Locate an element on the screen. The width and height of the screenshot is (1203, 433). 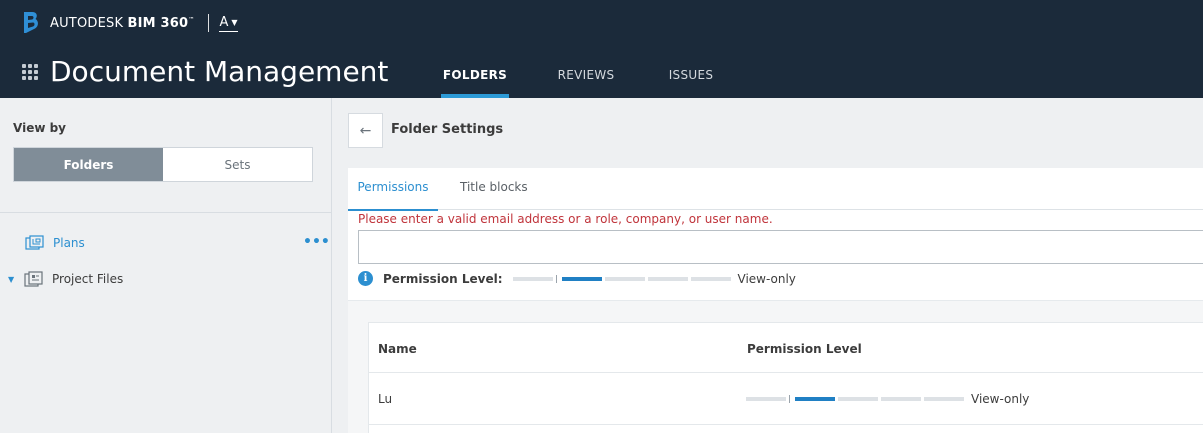
view-by-toggle: Folders Sets is located at coordinates (163, 164).